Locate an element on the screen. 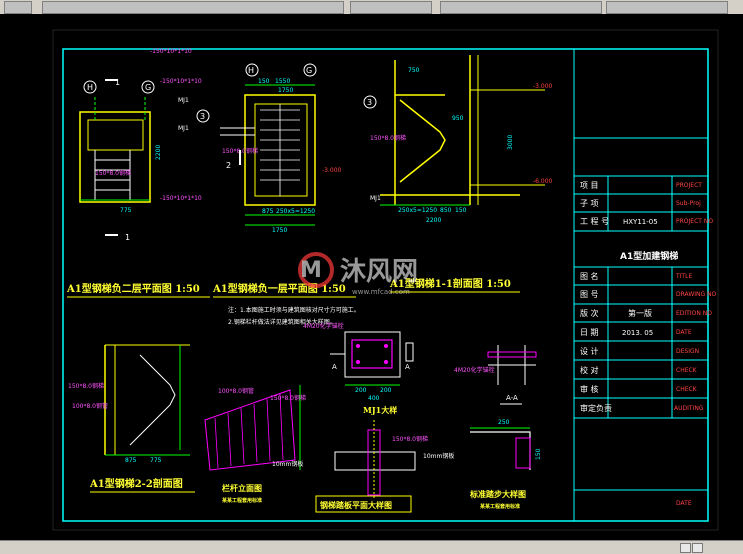 The height and width of the screenshot is (554, 743). dim-150-c: 150 is located at coordinates (538, 454).